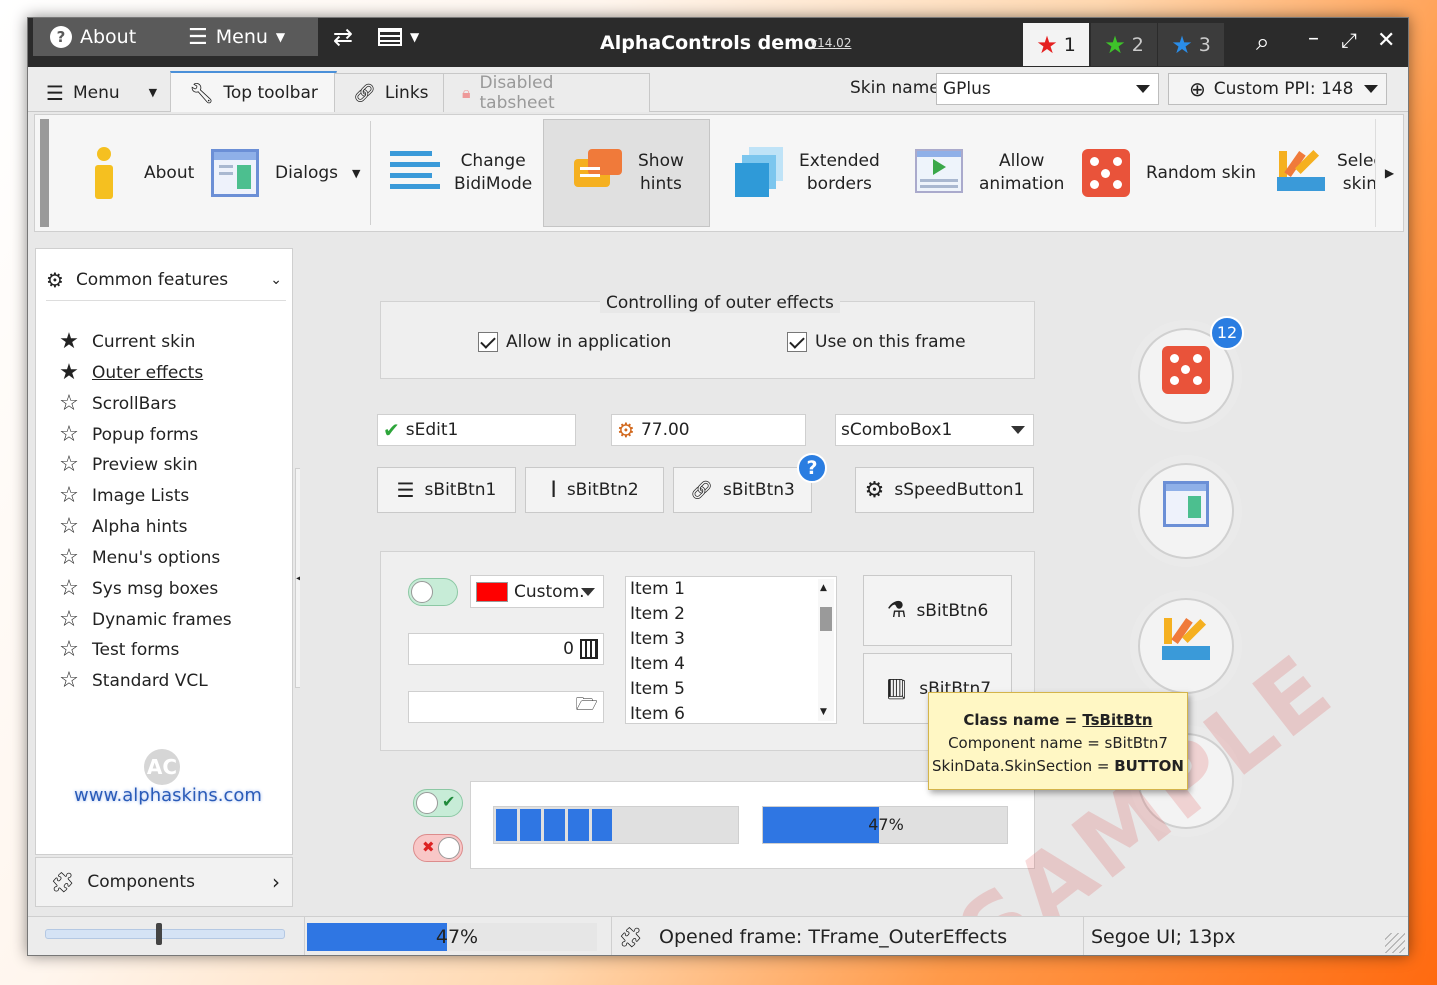 The width and height of the screenshot is (1437, 985). I want to click on help-badge-icon: ?, so click(812, 468).